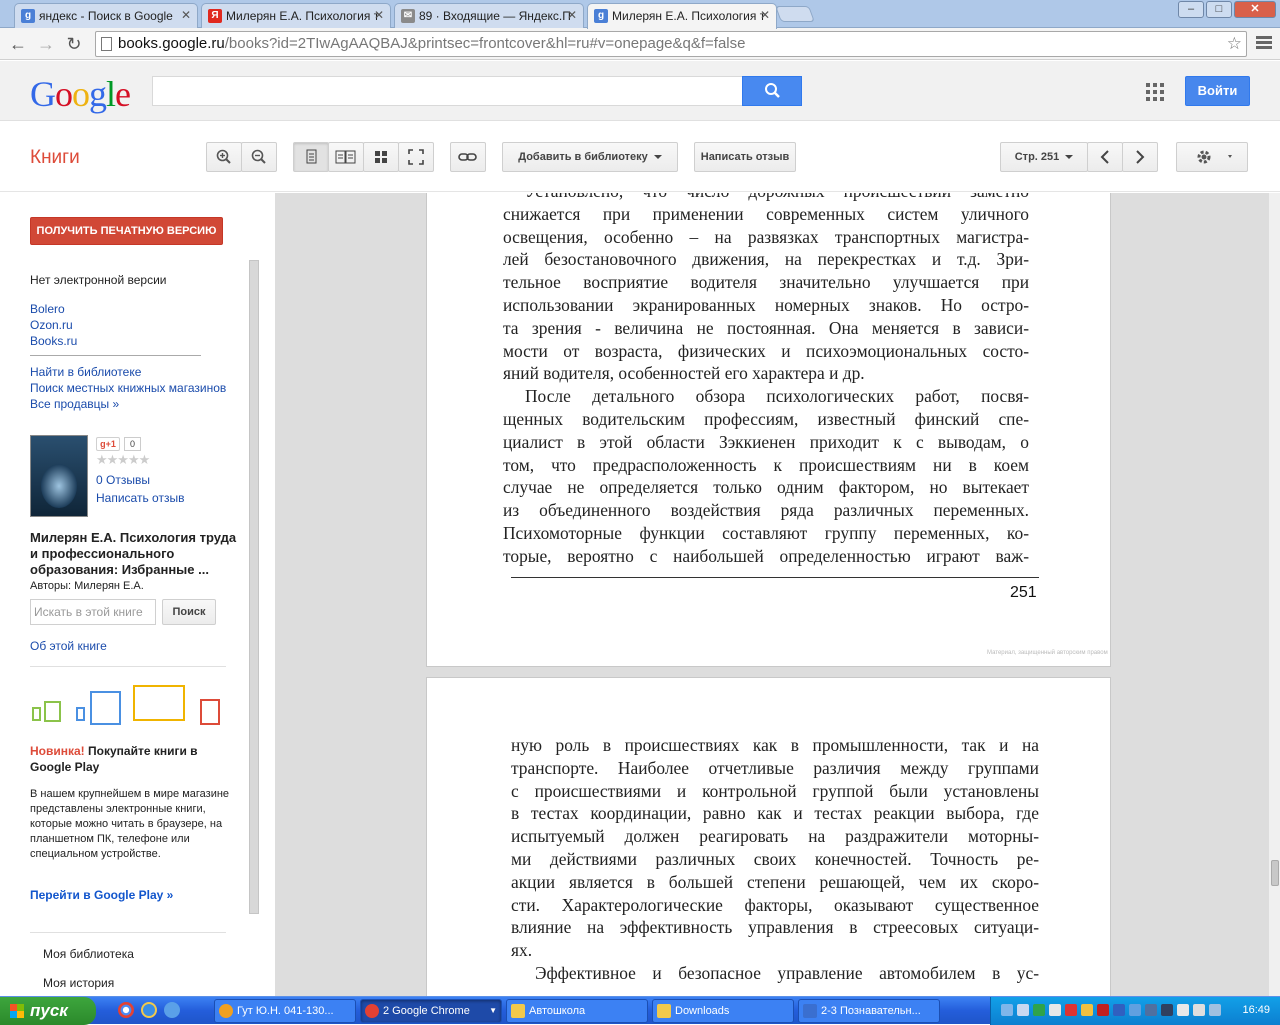 This screenshot has width=1280, height=1025. What do you see at coordinates (101, 895) in the screenshot?
I see `go-to-play-link: Перейти в Google Play »` at bounding box center [101, 895].